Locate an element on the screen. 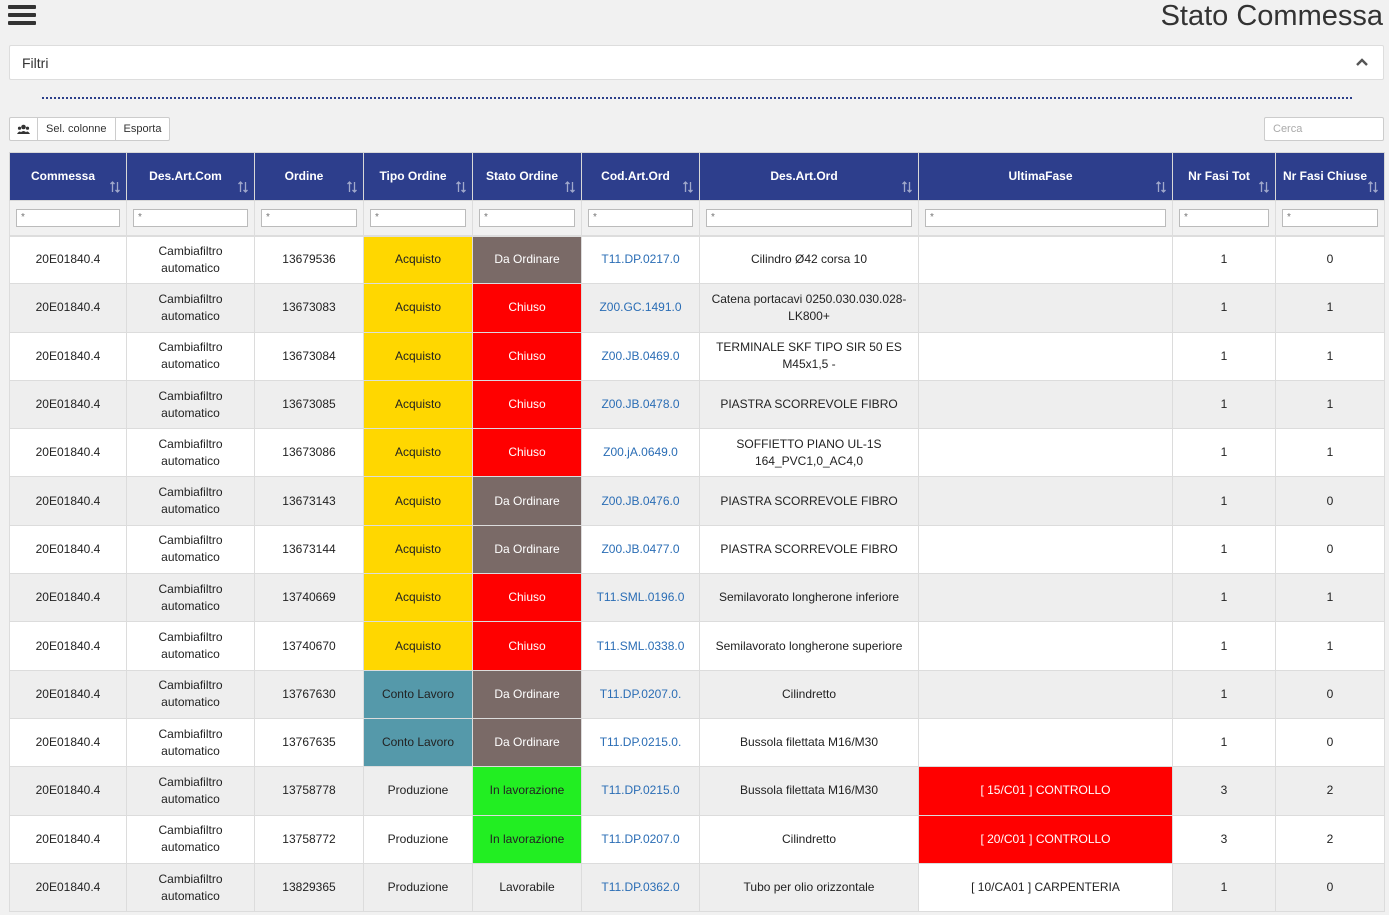 The height and width of the screenshot is (915, 1389). column-header-des-art-com: Des.Art.Com is located at coordinates (190, 176).